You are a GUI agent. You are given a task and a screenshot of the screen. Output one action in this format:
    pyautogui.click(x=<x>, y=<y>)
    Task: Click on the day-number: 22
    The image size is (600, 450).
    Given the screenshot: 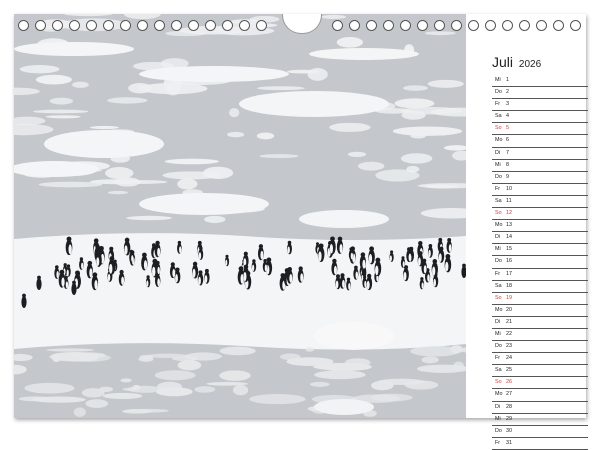 What is the action you would take?
    pyautogui.click(x=509, y=333)
    